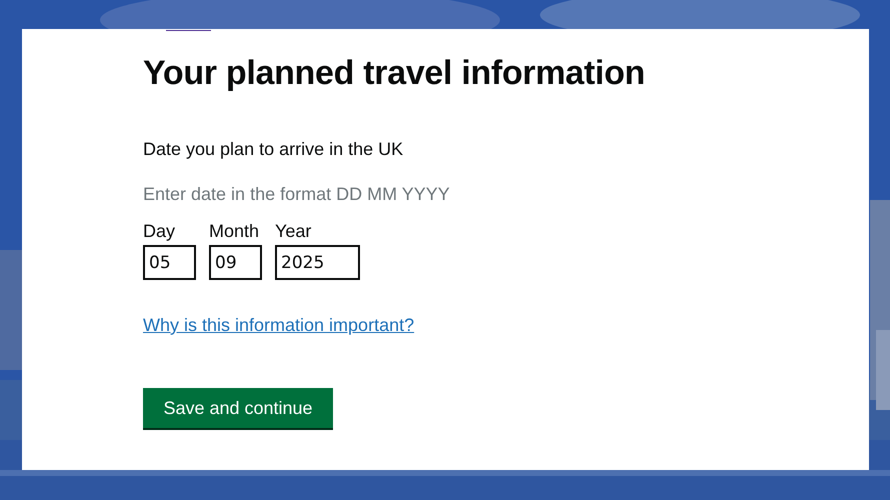 This screenshot has height=500, width=890. I want to click on input-field: 09, so click(235, 262).